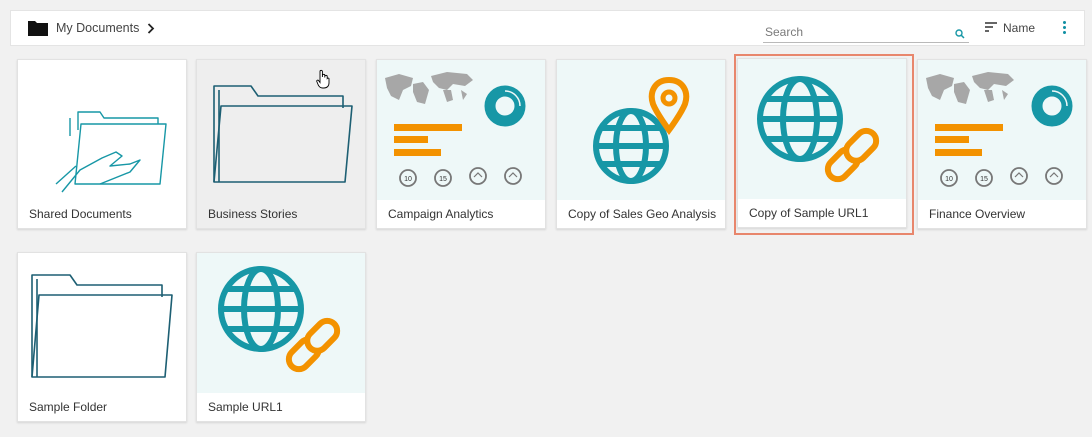  I want to click on document-card-label: Copy of Sales Geo Analysis, so click(642, 214).